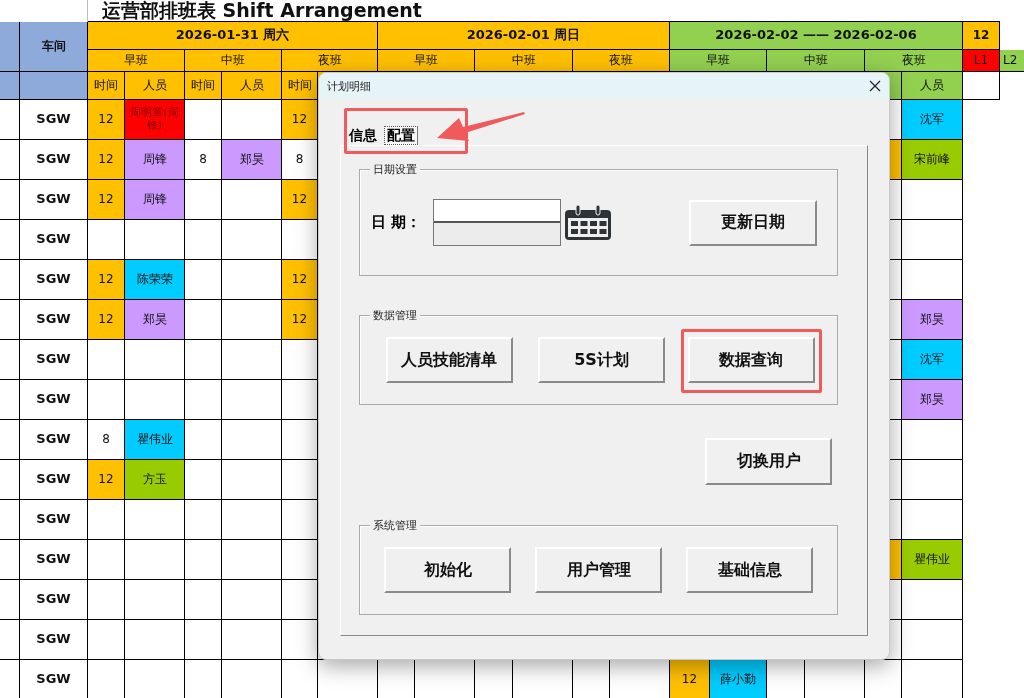 The image size is (1024, 698). I want to click on column-header: 车间, so click(54, 47).